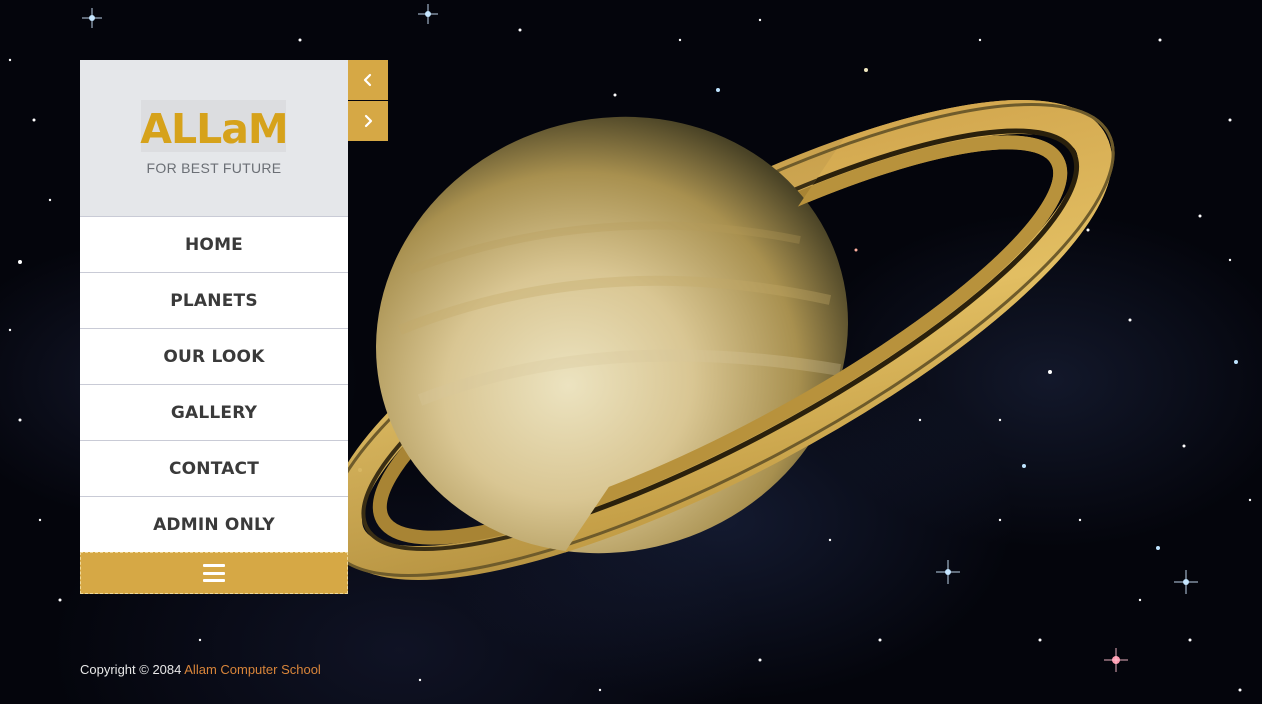 The height and width of the screenshot is (704, 1262). Describe the element at coordinates (214, 129) in the screenshot. I see `logo: ALLaM` at that location.